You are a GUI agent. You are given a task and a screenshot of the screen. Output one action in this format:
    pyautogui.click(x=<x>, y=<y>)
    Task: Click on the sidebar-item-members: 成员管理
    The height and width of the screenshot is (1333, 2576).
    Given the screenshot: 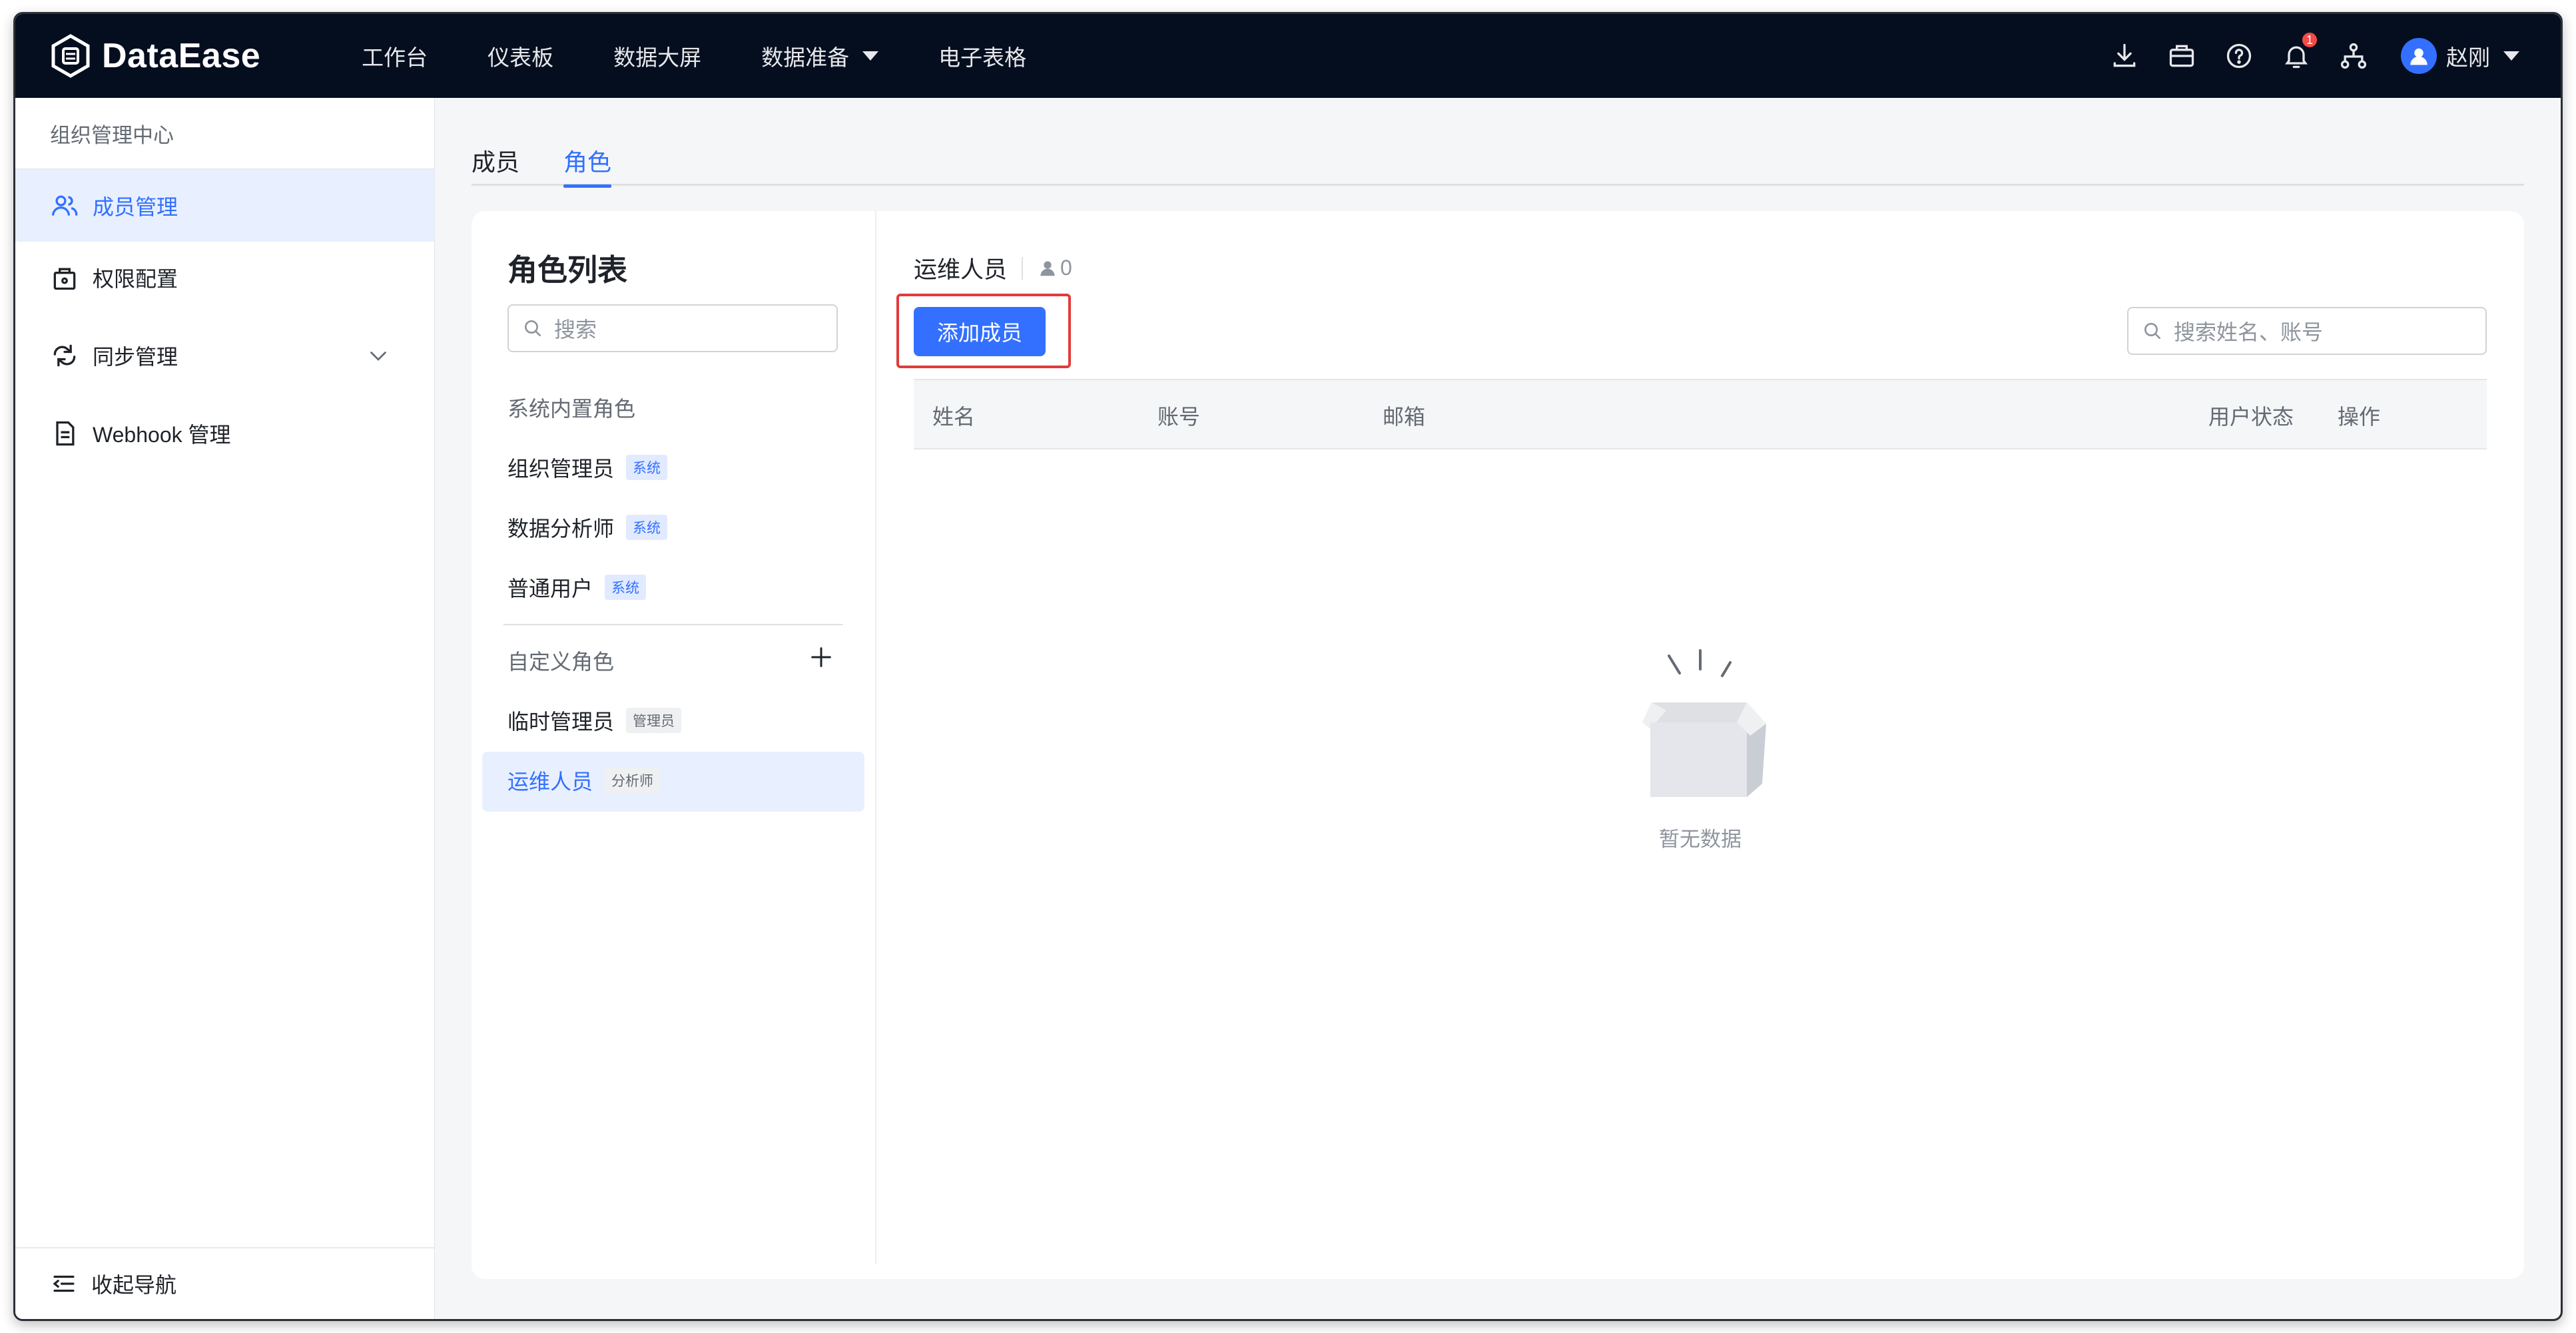 What is the action you would take?
    pyautogui.click(x=224, y=206)
    